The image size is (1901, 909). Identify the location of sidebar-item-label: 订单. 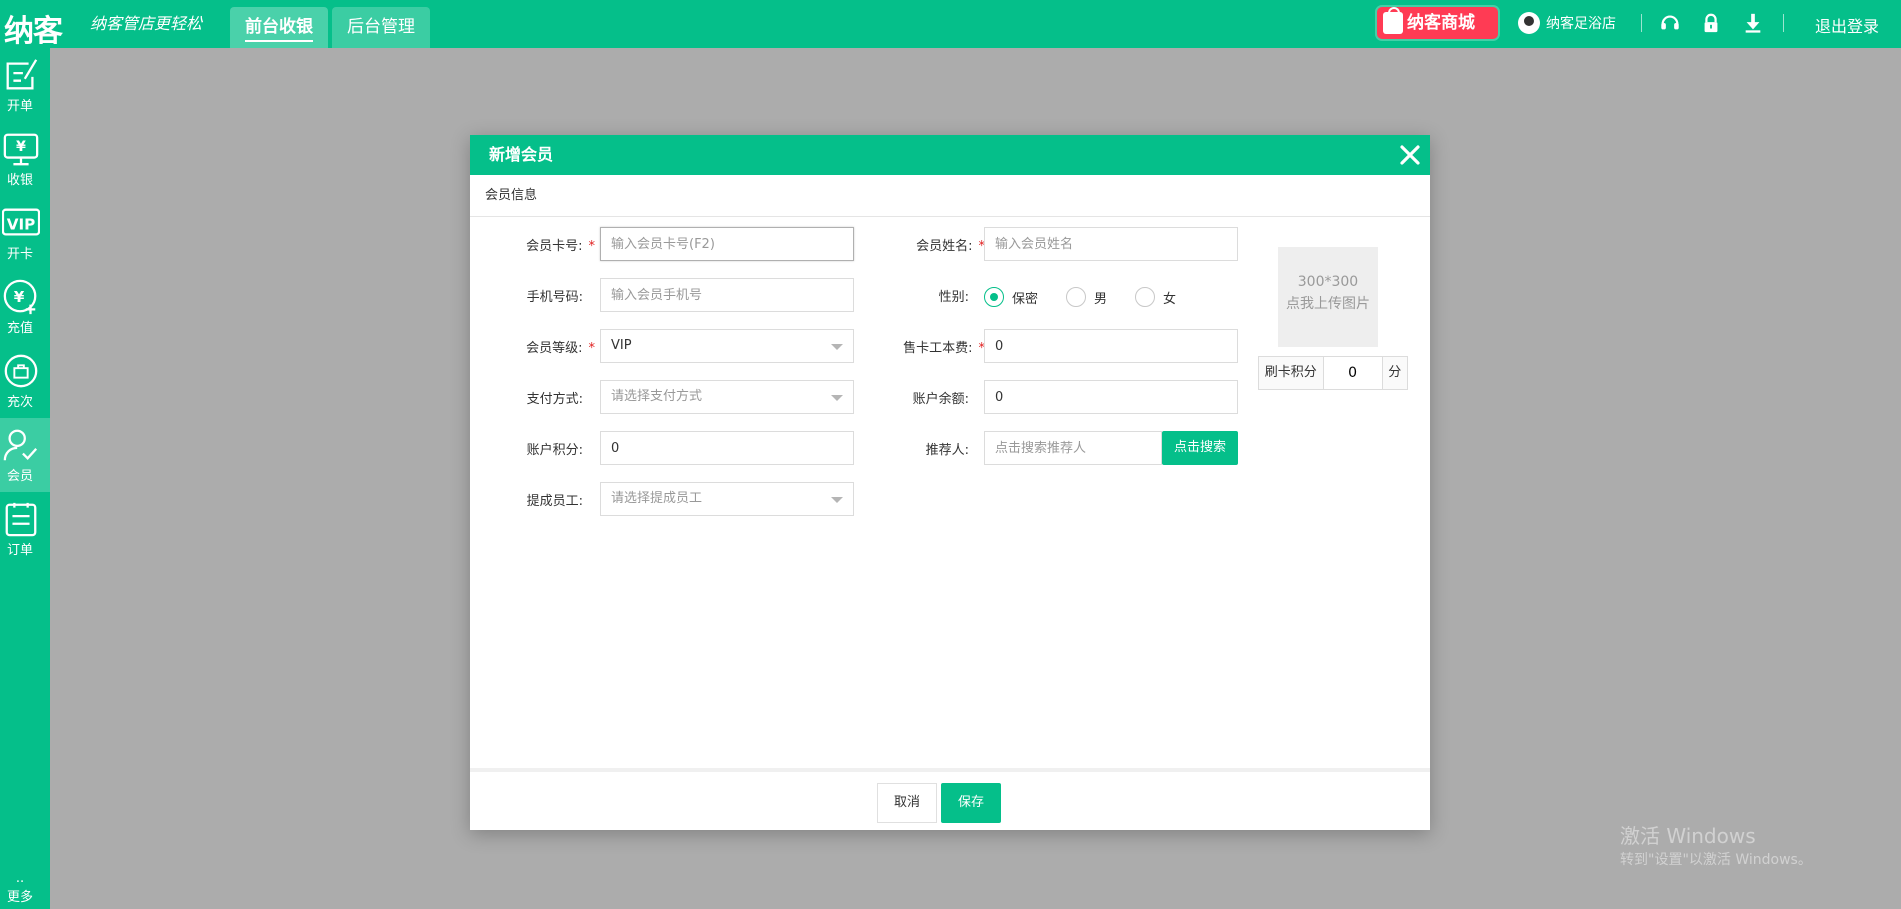
(19, 550).